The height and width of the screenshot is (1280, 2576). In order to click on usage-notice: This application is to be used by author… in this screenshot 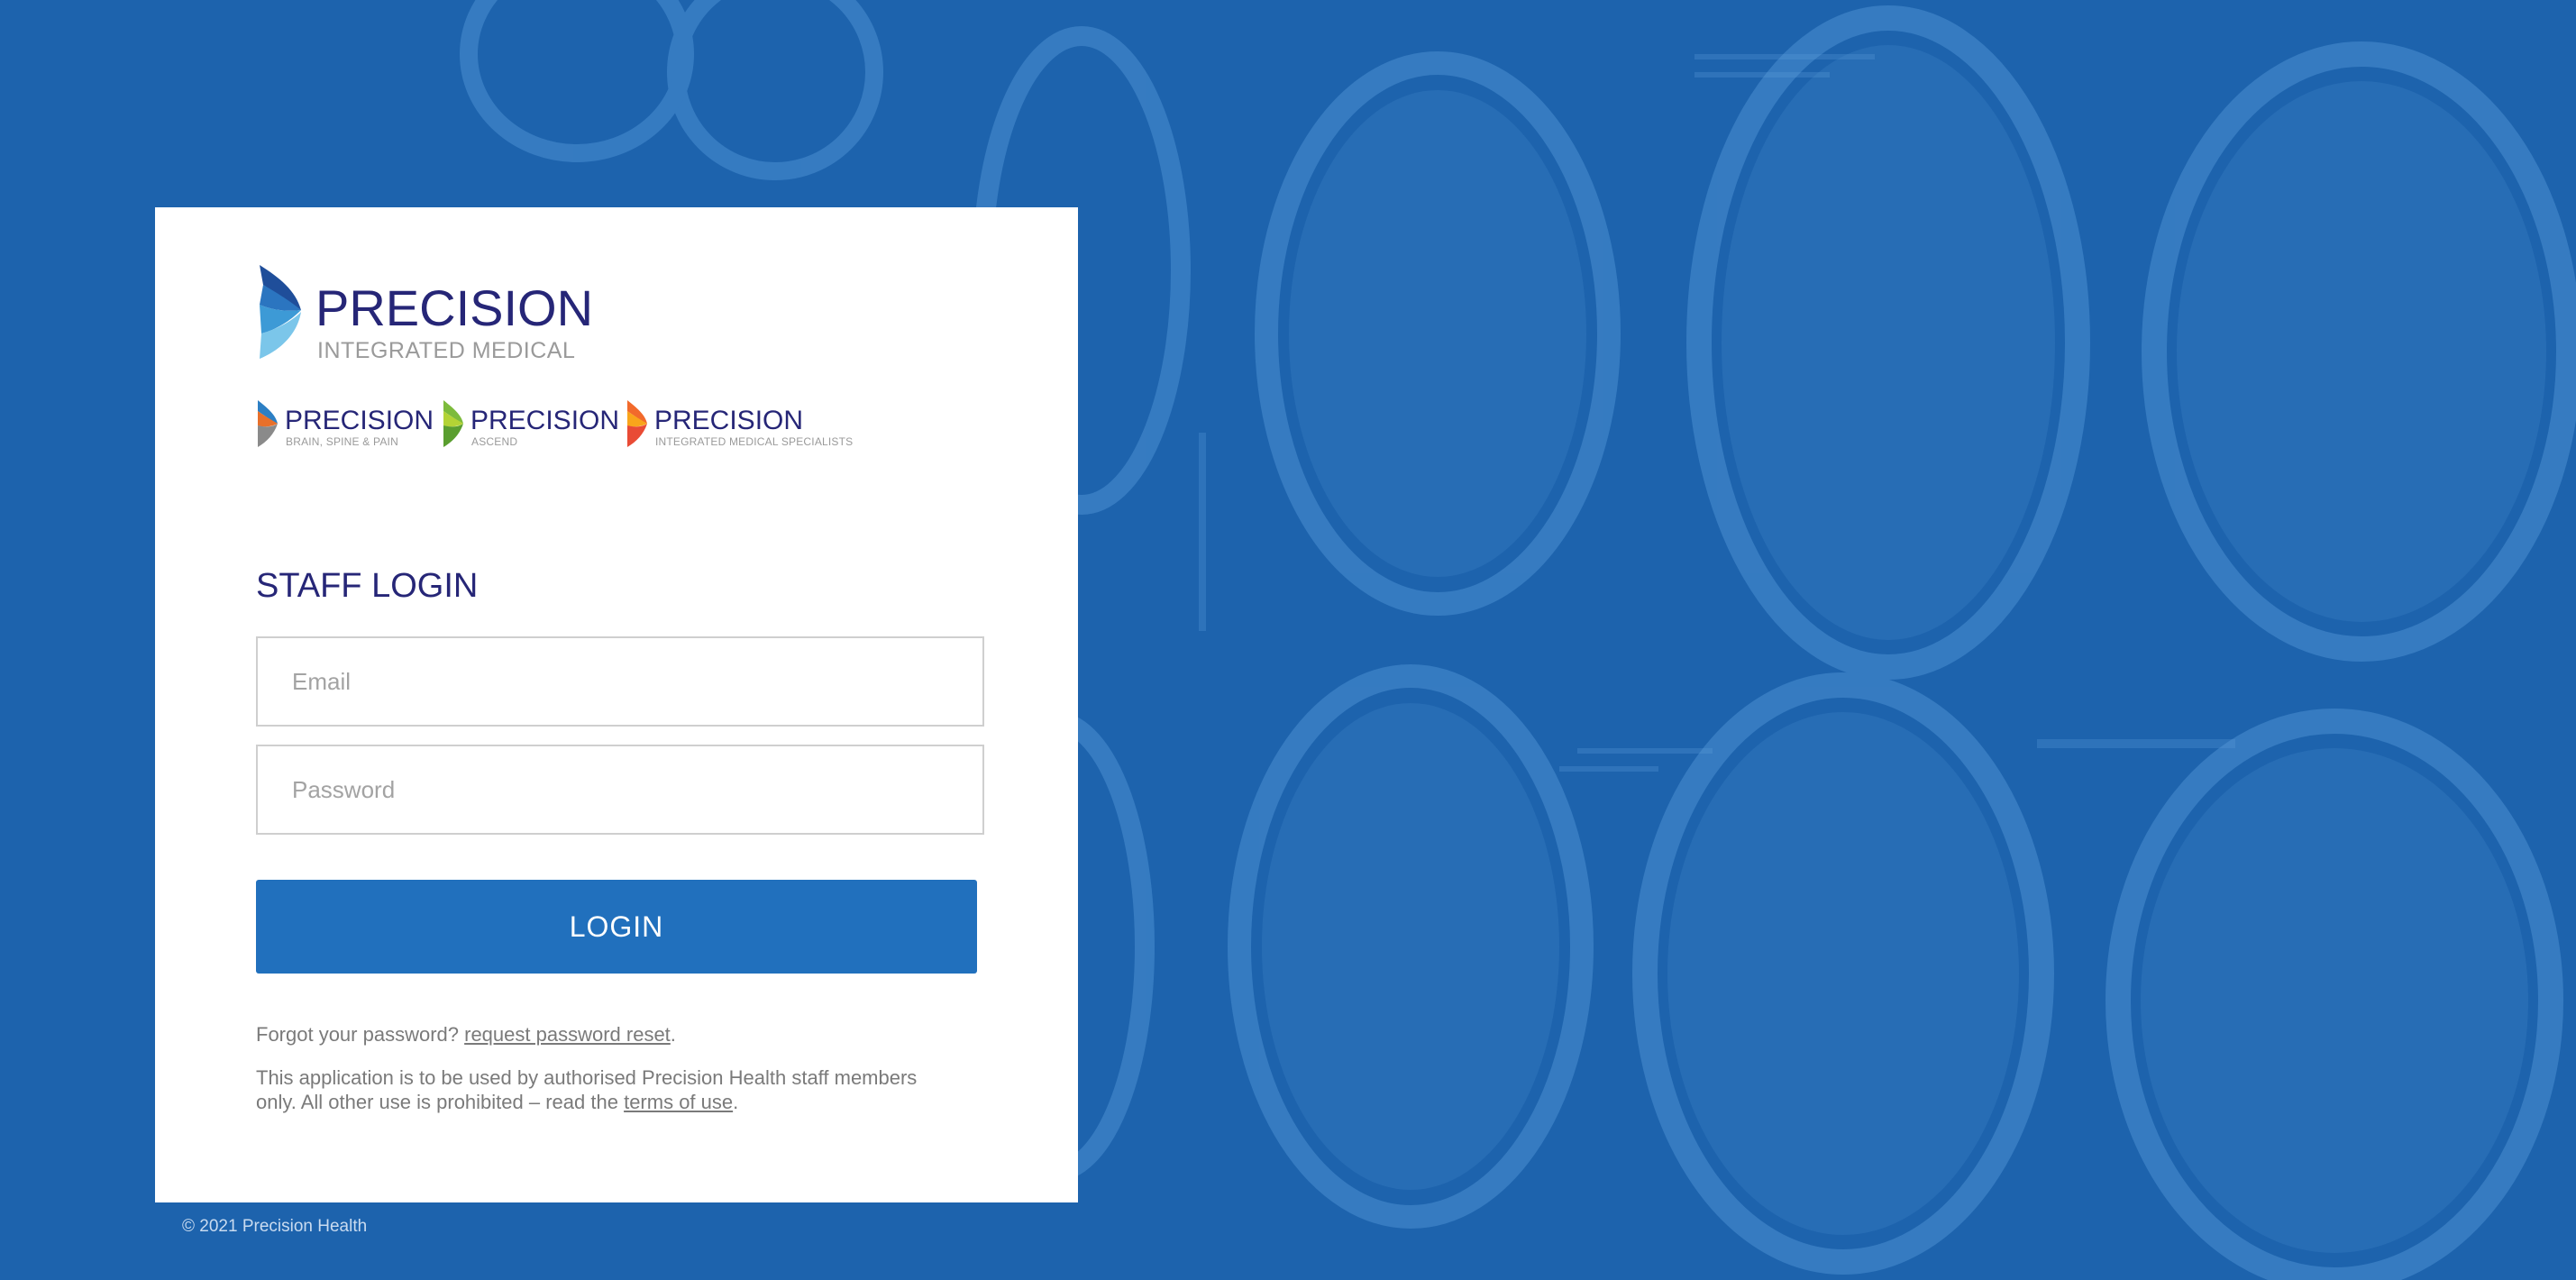, I will do `click(608, 1089)`.